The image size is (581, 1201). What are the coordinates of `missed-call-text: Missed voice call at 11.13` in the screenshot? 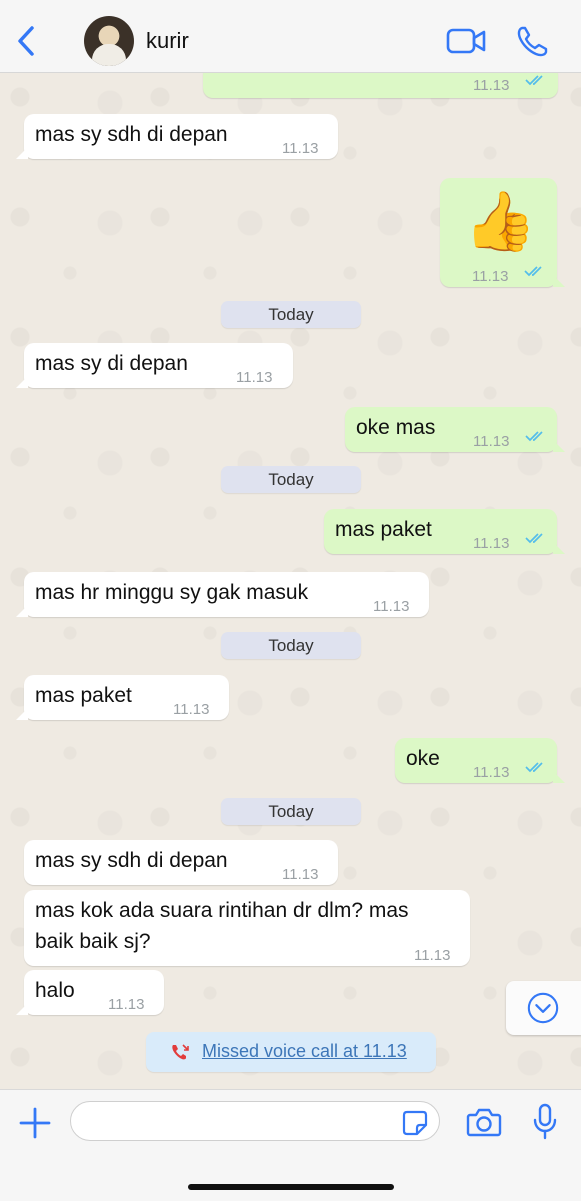 It's located at (304, 1051).